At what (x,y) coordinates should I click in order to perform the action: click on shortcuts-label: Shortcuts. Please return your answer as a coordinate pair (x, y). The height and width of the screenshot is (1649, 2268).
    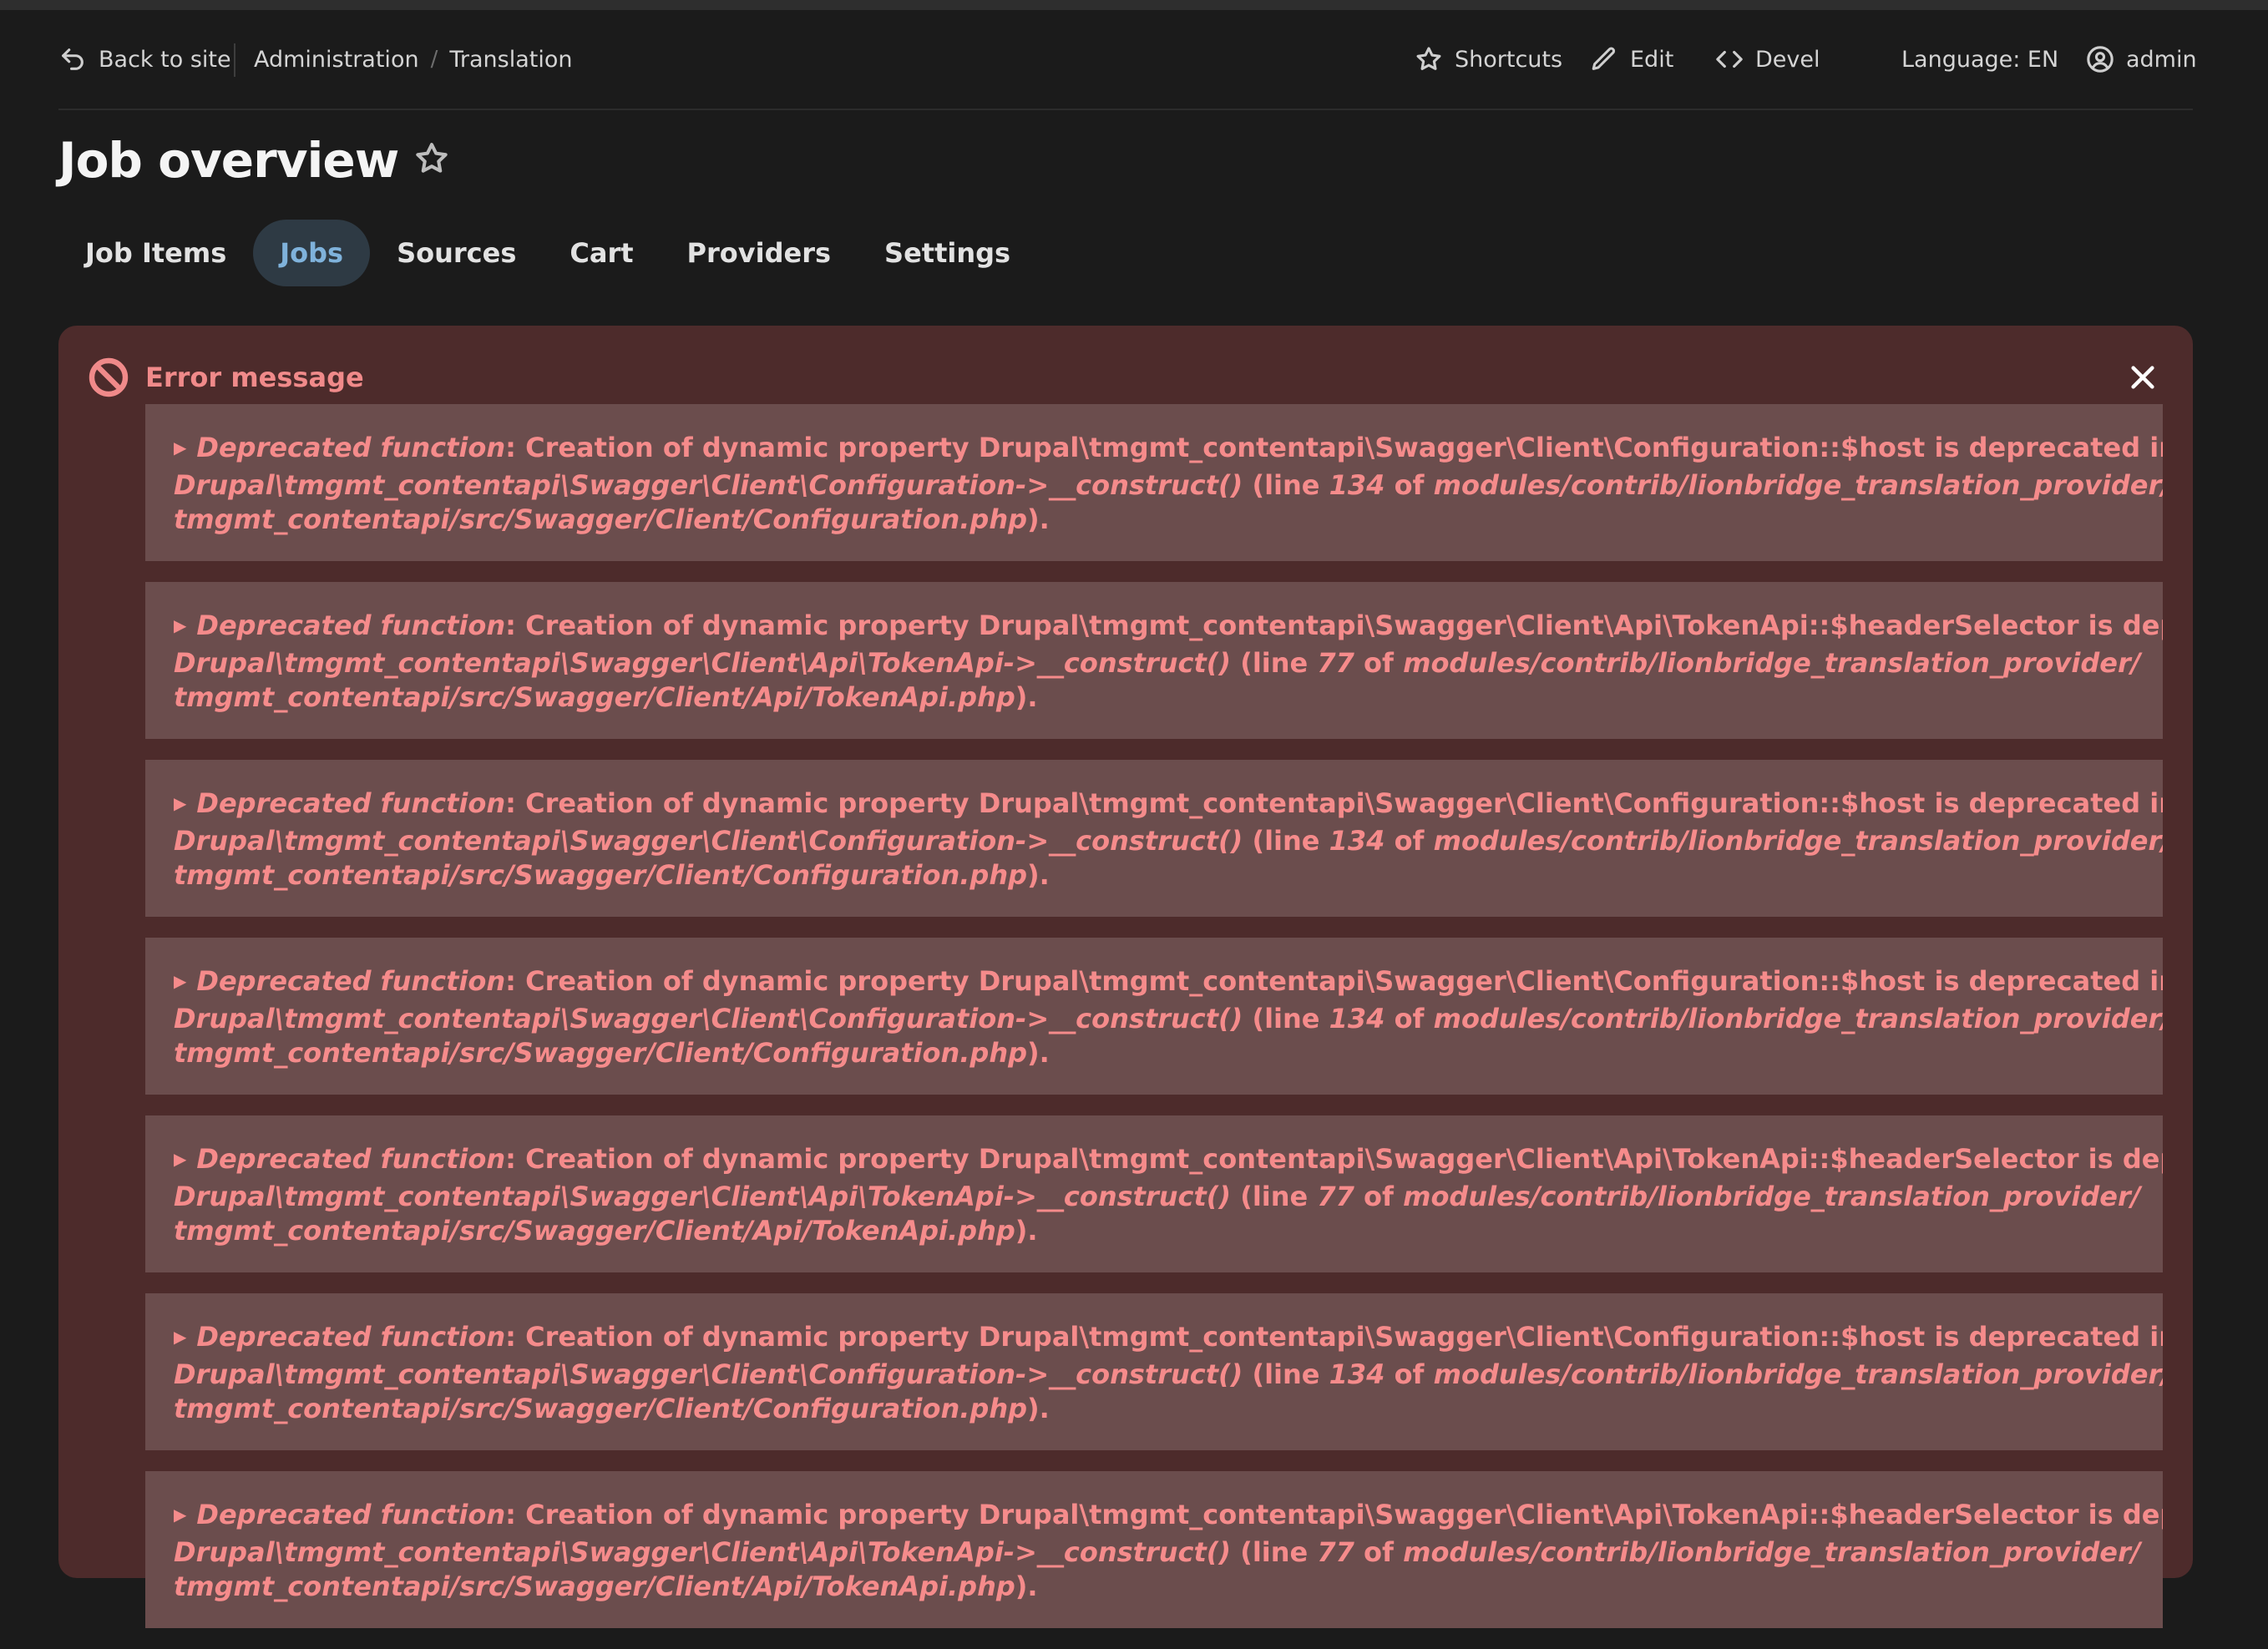
    Looking at the image, I should click on (1509, 60).